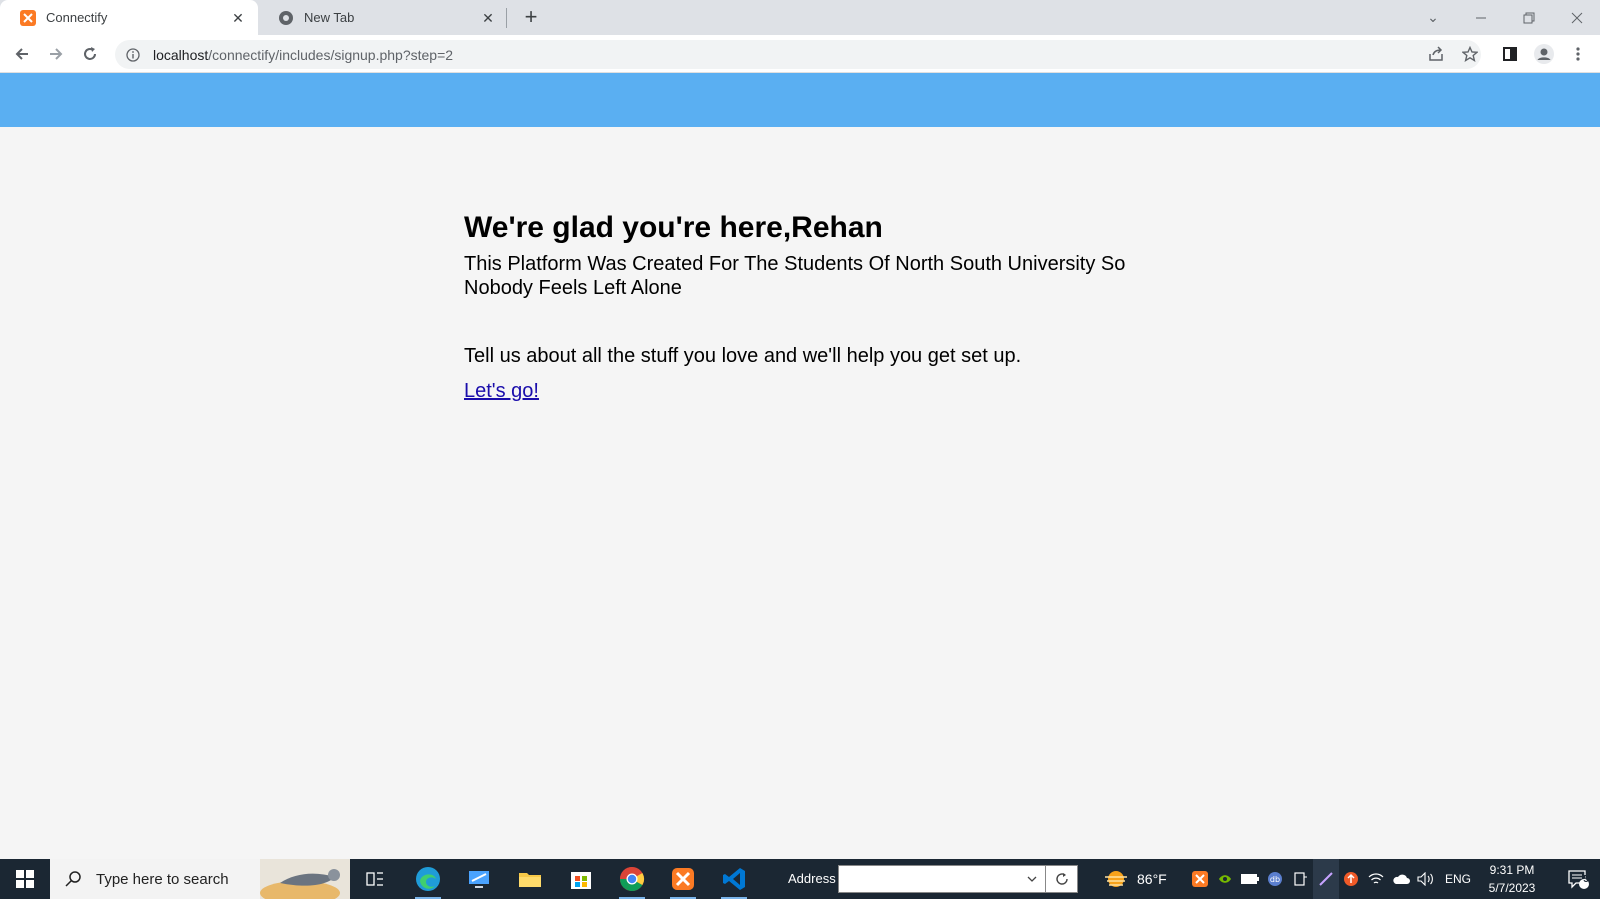 This screenshot has height=899, width=1600. Describe the element at coordinates (1250, 879) in the screenshot. I see `battery-icon` at that location.